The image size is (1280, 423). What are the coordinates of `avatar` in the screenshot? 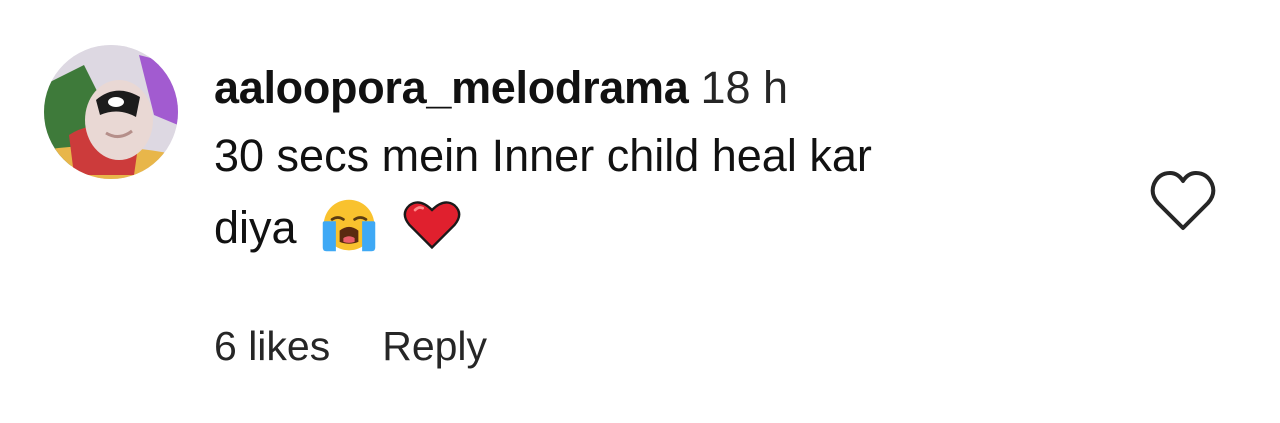 It's located at (111, 112).